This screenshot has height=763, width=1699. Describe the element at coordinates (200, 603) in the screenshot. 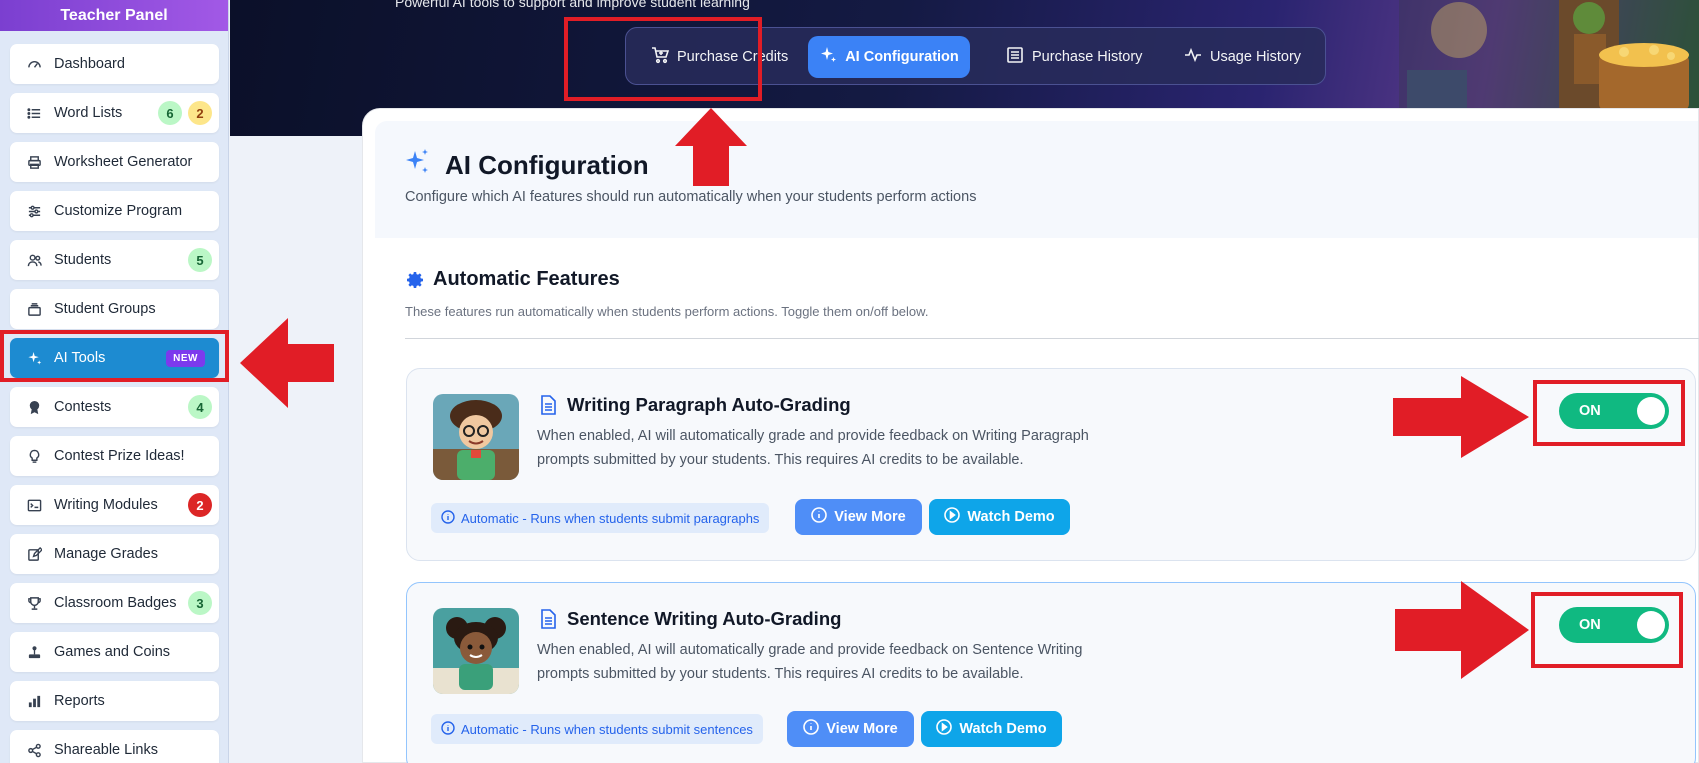

I see `classroom-badges-count-badge: 3` at that location.